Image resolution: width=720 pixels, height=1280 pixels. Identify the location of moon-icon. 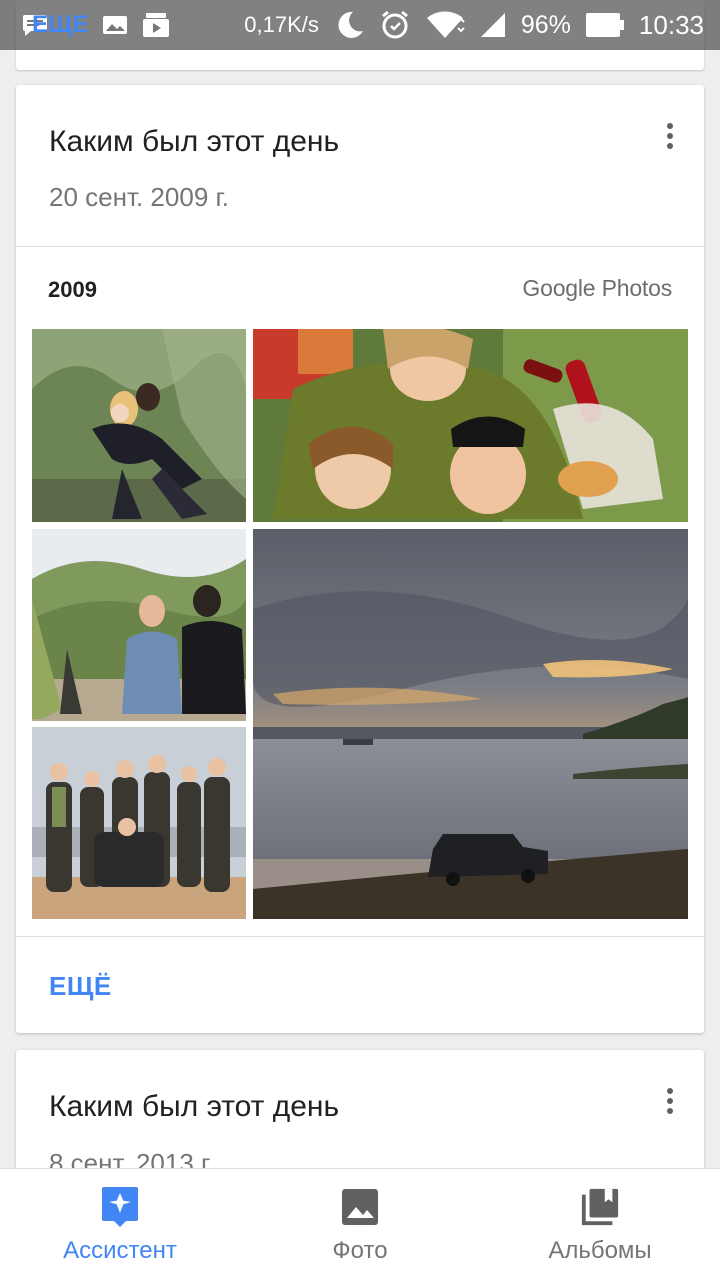
(349, 25).